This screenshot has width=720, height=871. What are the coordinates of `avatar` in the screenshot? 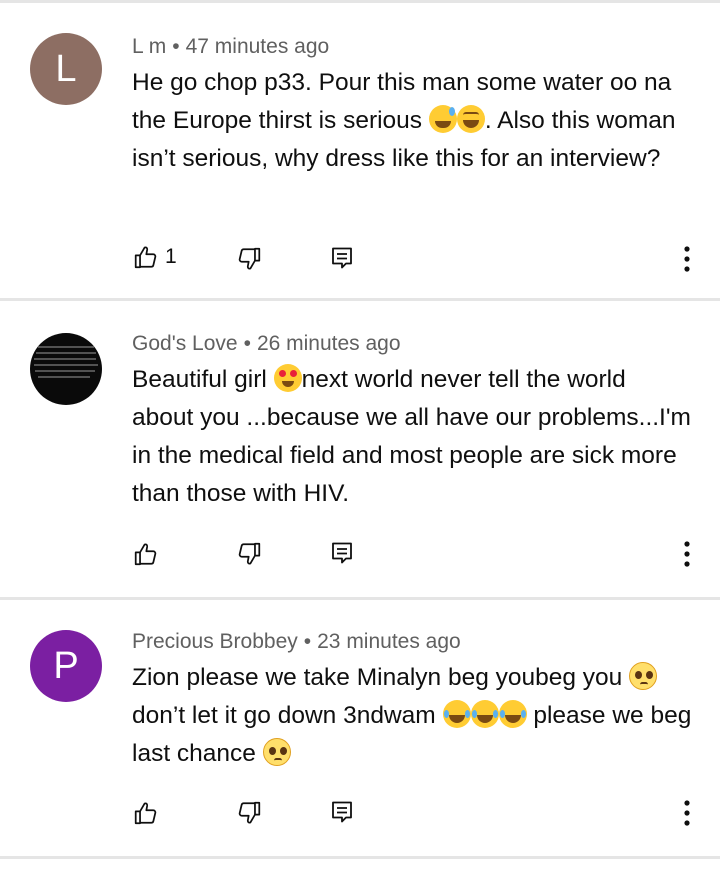 It's located at (66, 369).